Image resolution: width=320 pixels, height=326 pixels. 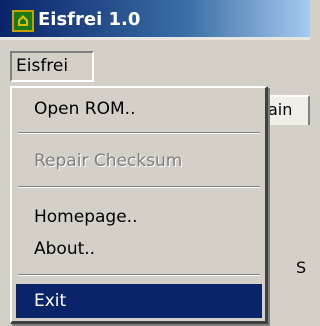 I want to click on menu-item-exit: Exit, so click(x=139, y=301).